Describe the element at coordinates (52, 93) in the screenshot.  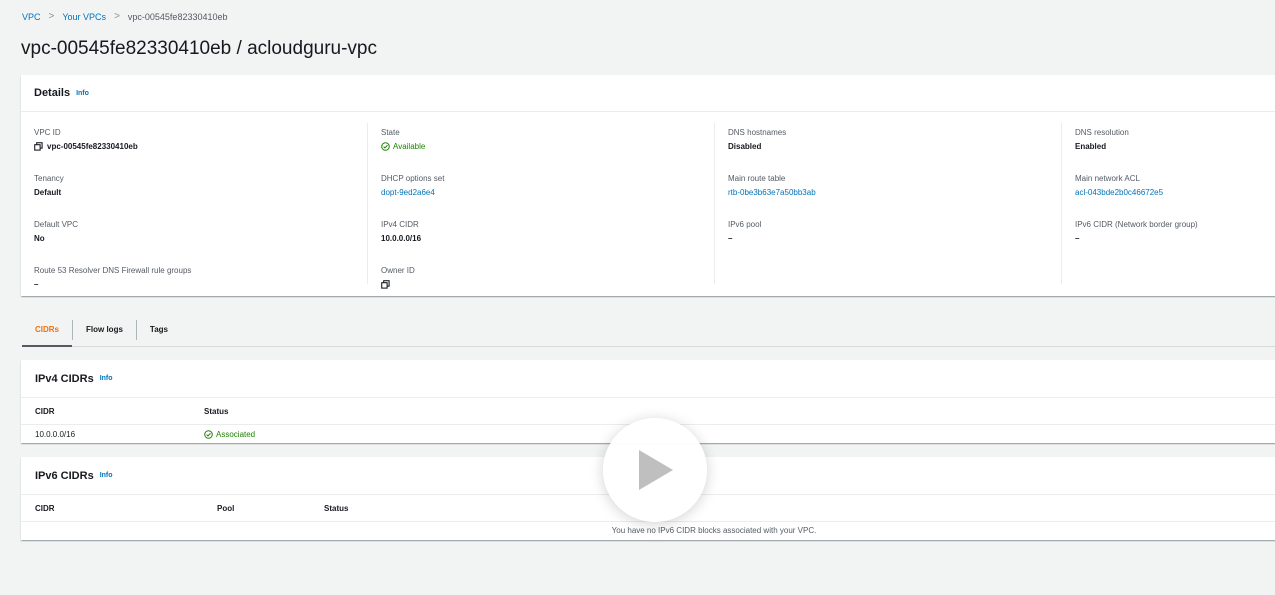
I see `details-title: Details` at that location.